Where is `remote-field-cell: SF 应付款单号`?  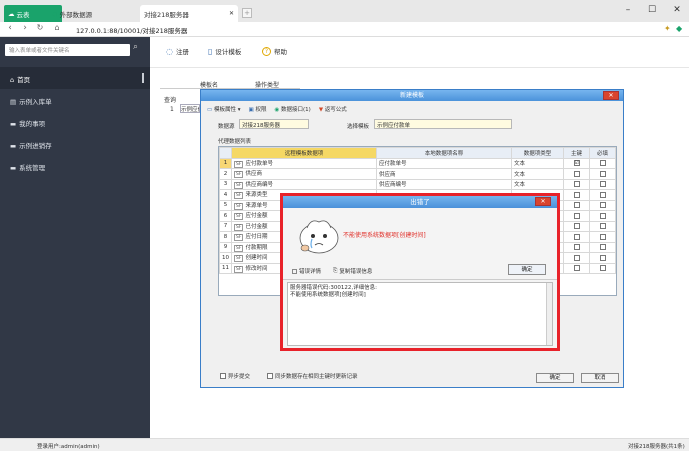 remote-field-cell: SF 应付款单号 is located at coordinates (304, 163).